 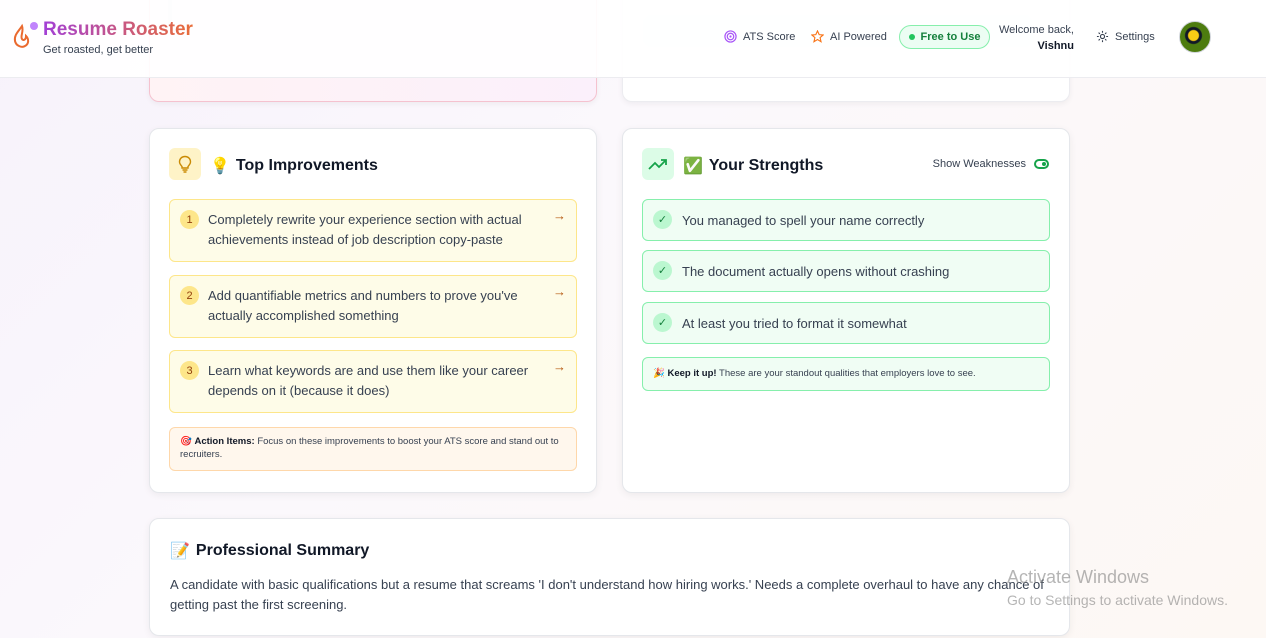 I want to click on nav-ai-powered: AI Powered, so click(x=849, y=36).